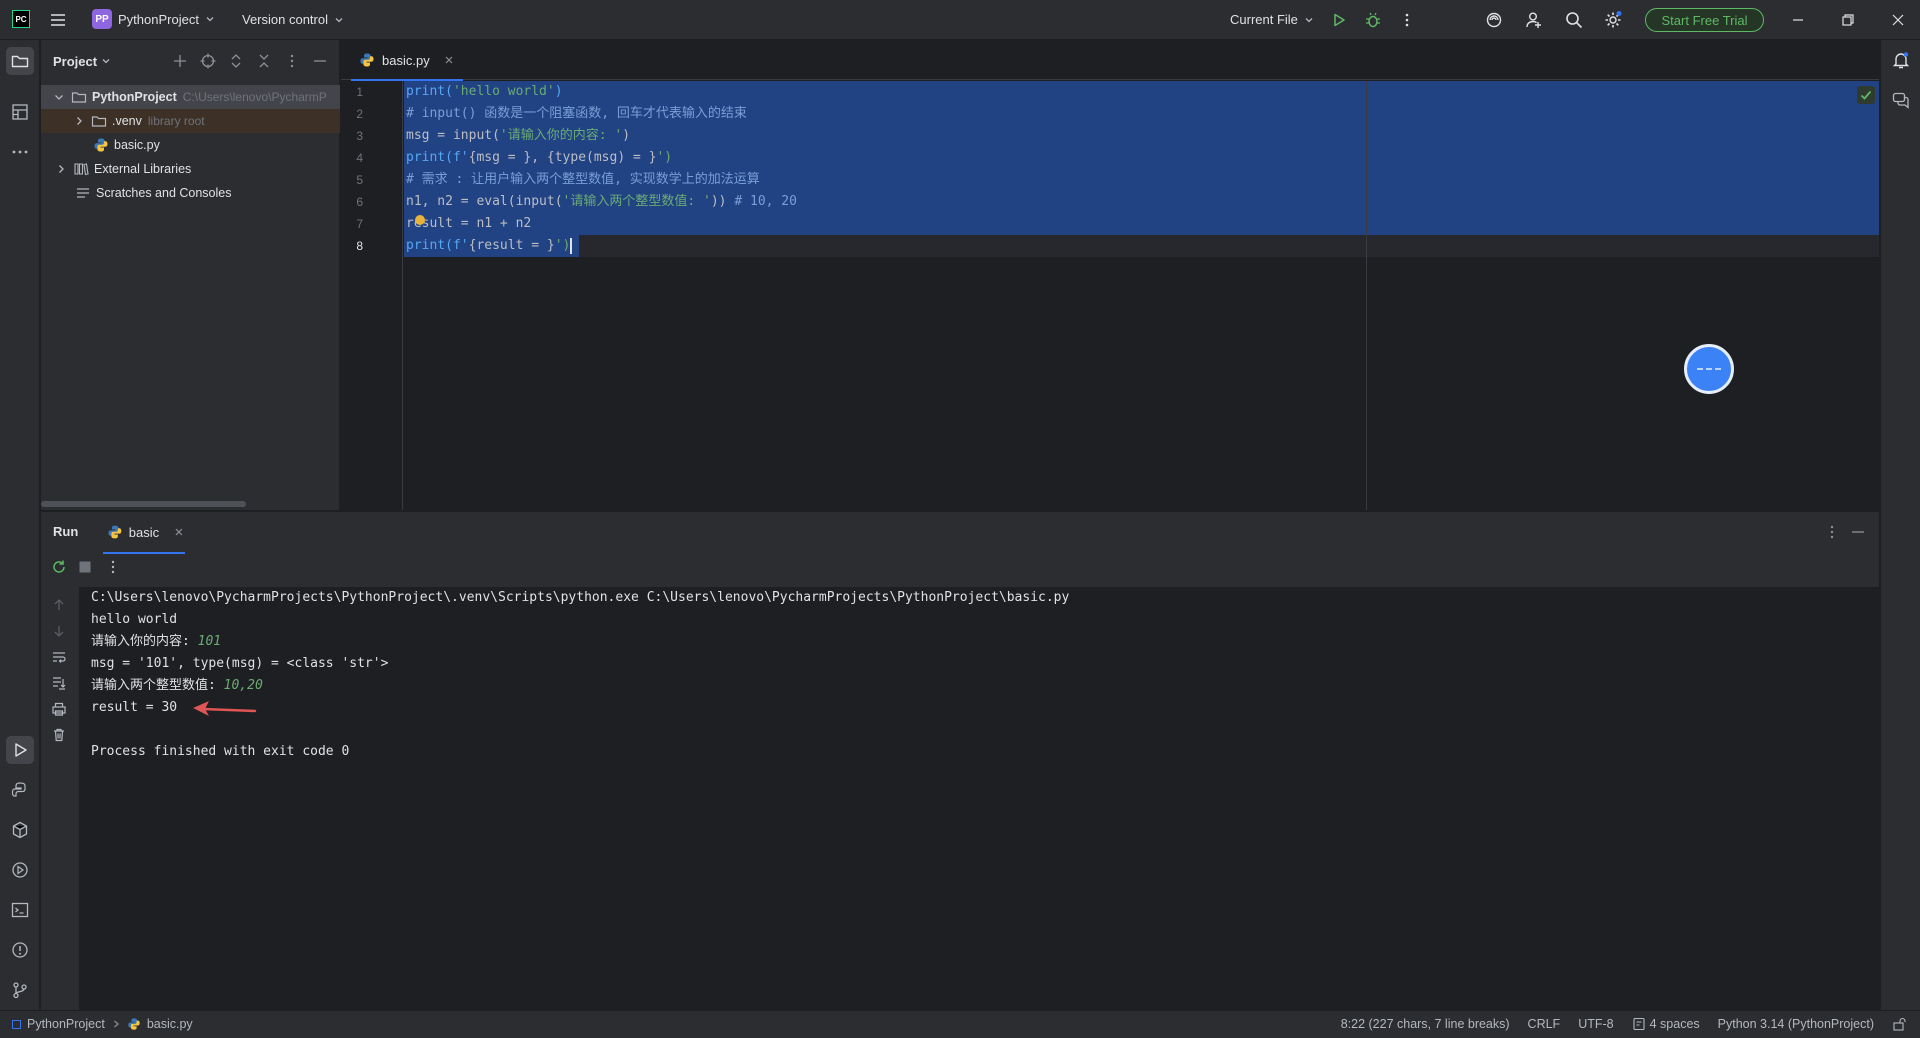 This screenshot has height=1038, width=1920. I want to click on version-control-menu: Version control, so click(293, 19).